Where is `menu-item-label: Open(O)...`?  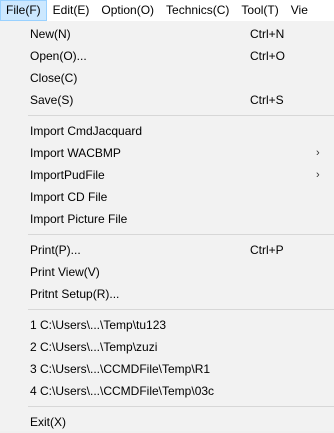
menu-item-label: Open(O)... is located at coordinates (58, 56).